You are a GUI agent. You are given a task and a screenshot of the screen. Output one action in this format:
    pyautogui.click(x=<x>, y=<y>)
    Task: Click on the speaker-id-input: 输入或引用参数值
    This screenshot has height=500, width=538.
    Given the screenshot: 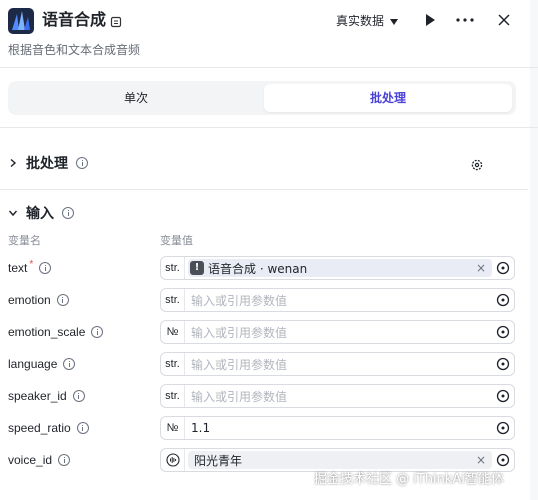 What is the action you would take?
    pyautogui.click(x=340, y=396)
    